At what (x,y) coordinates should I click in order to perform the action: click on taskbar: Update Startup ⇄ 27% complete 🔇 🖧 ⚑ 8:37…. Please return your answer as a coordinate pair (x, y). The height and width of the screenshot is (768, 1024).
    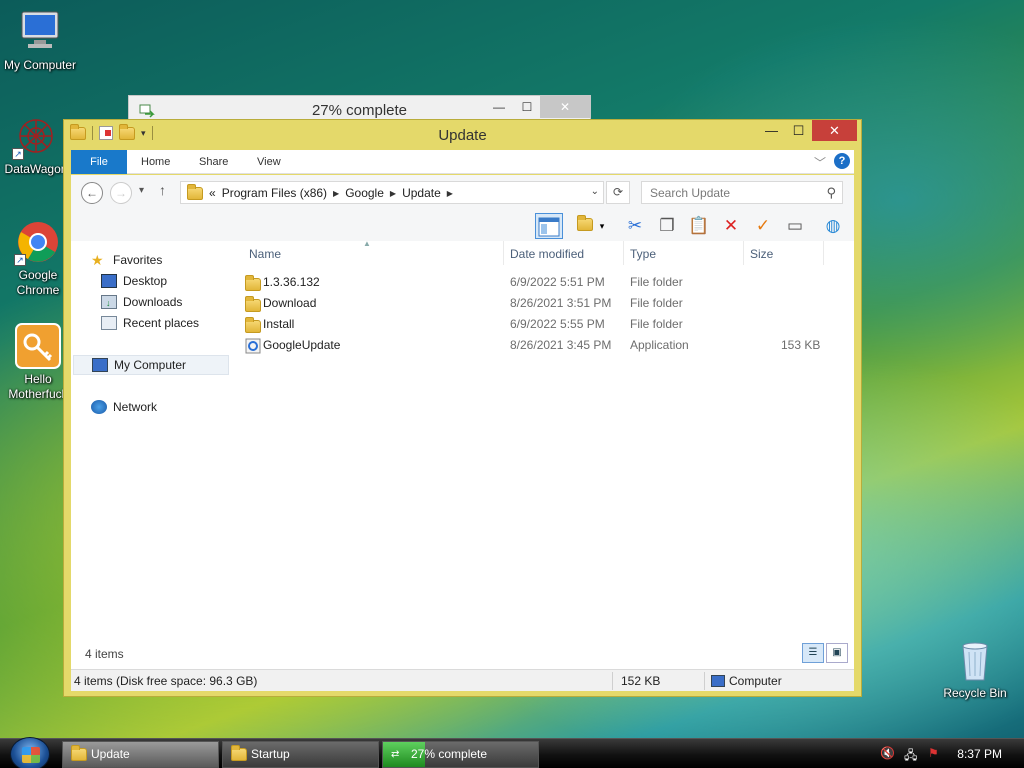
    Looking at the image, I should click on (512, 752).